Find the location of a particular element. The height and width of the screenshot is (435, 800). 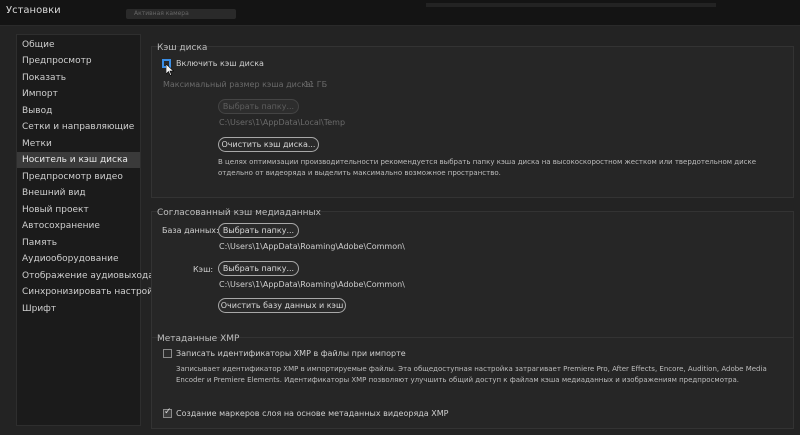

sidebar-item-display: Показать is located at coordinates (78, 78).